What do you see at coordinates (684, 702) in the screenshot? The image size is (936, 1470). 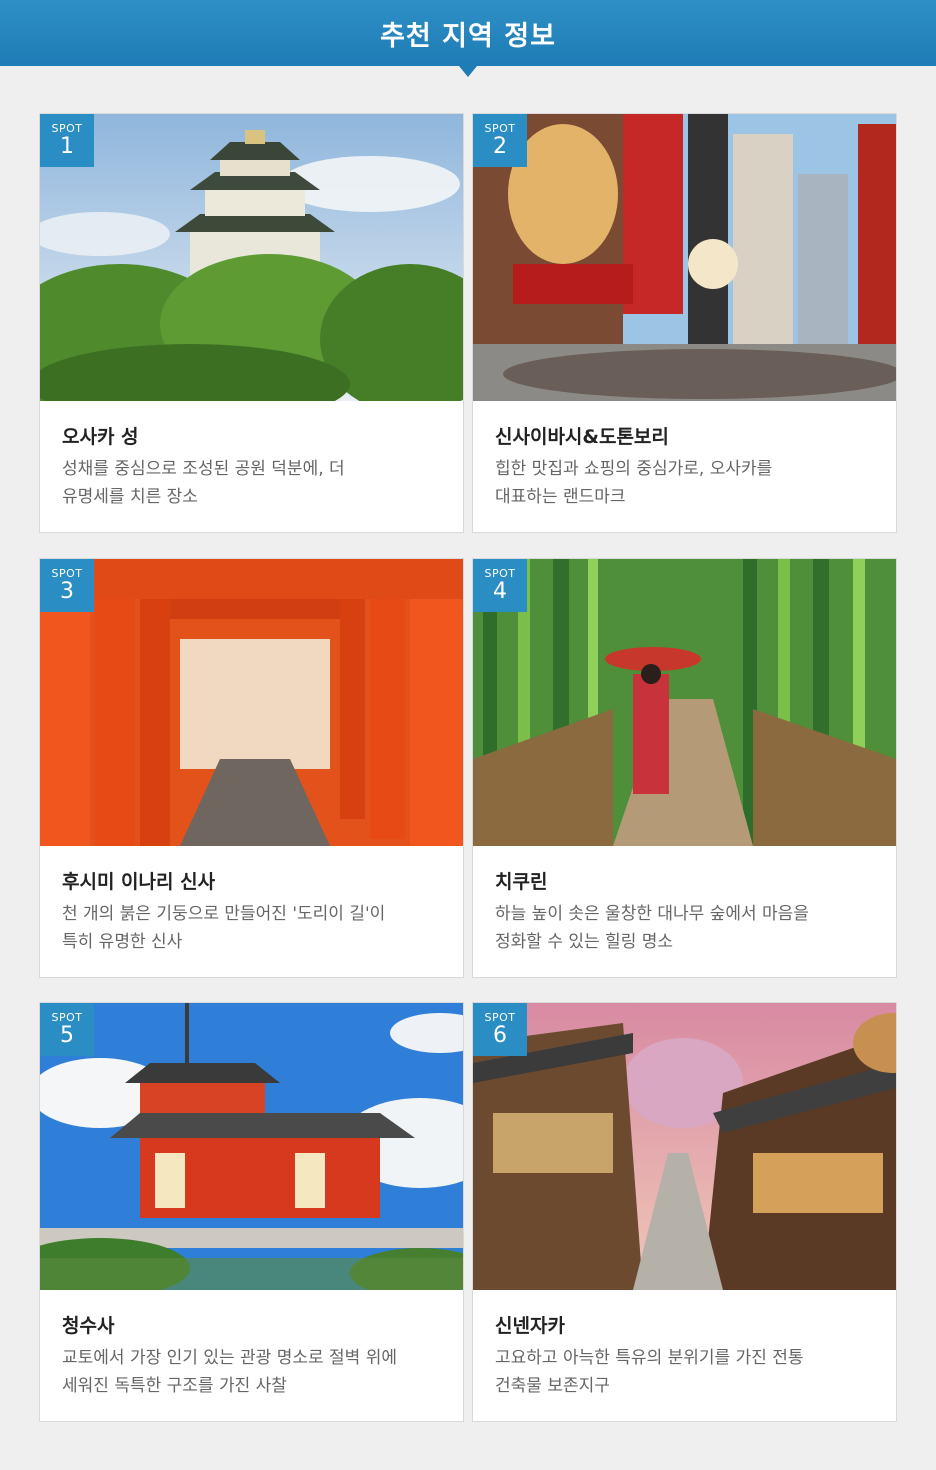 I see `chikurin-photo: SPOT 4` at bounding box center [684, 702].